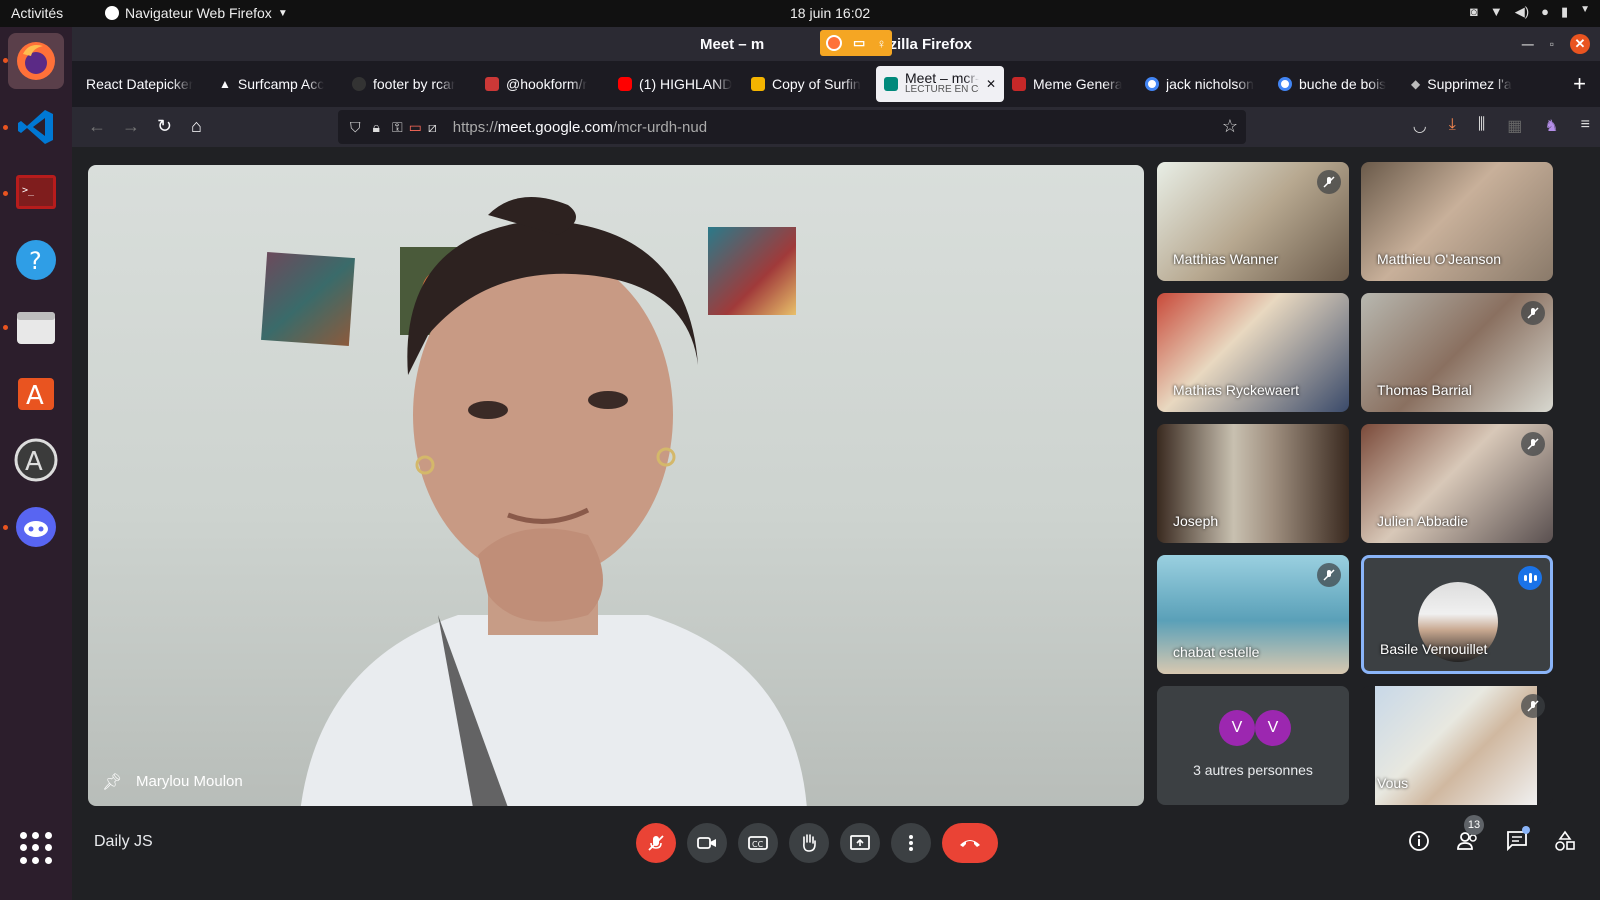 Image resolution: width=1600 pixels, height=900 pixels. Describe the element at coordinates (1336, 84) in the screenshot. I see `tab-9: buche de bois` at that location.